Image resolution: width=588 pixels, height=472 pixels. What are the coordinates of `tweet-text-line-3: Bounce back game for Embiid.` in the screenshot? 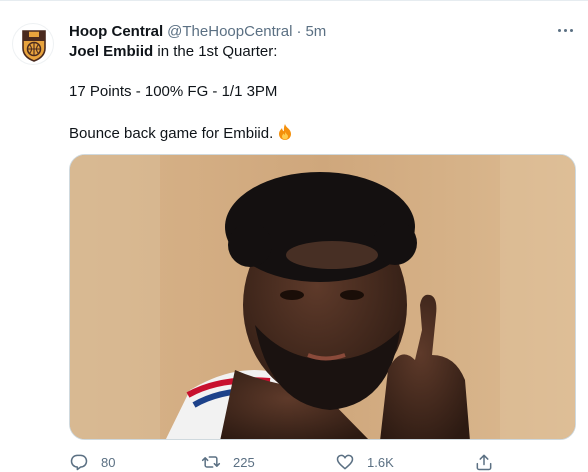 It's located at (181, 135).